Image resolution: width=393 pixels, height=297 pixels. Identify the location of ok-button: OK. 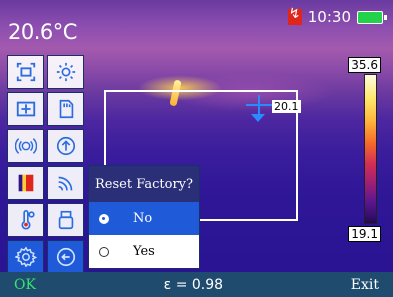
(25, 285).